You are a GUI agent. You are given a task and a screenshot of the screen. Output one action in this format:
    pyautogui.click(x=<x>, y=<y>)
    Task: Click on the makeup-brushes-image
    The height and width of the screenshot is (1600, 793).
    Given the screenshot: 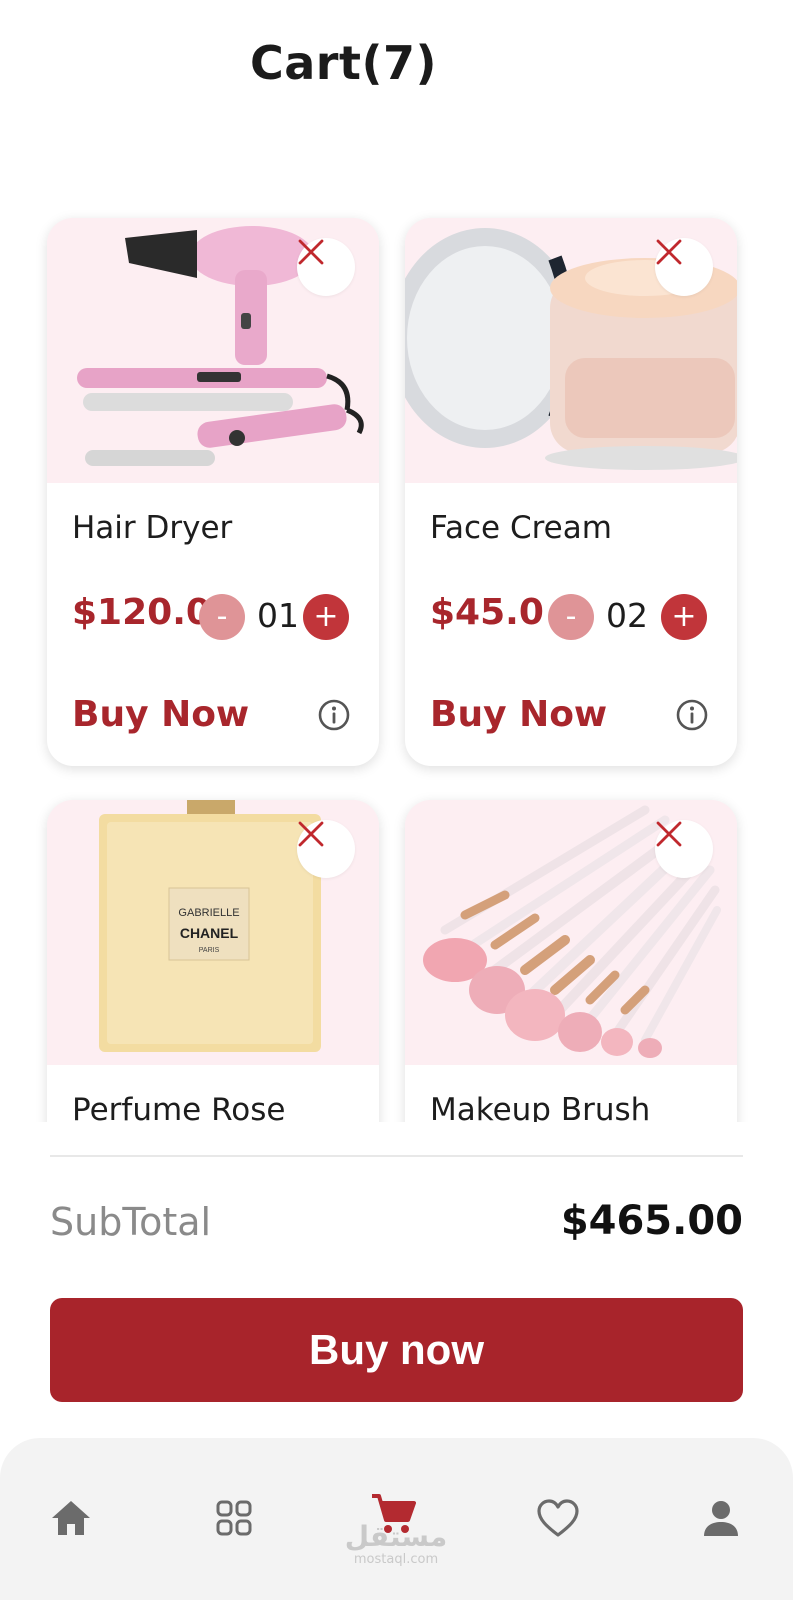 What is the action you would take?
    pyautogui.click(x=571, y=932)
    